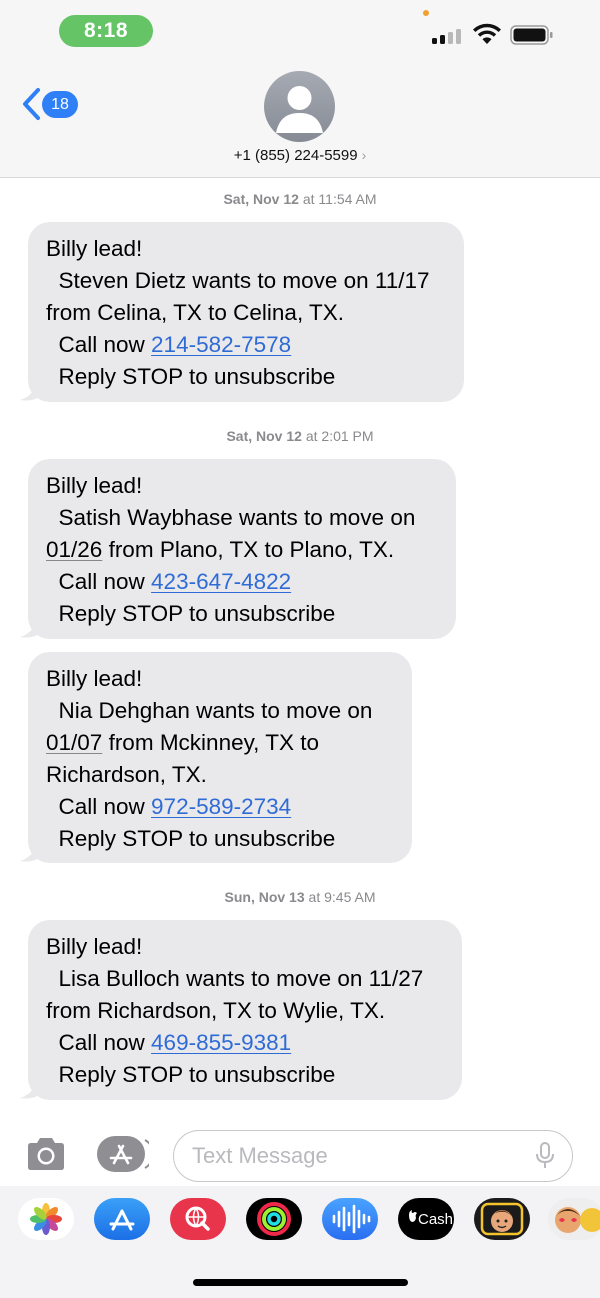 Image resolution: width=600 pixels, height=1298 pixels. Describe the element at coordinates (216, 1010) in the screenshot. I see `message-line: from Richardson, TX to Wylie, TX.` at that location.